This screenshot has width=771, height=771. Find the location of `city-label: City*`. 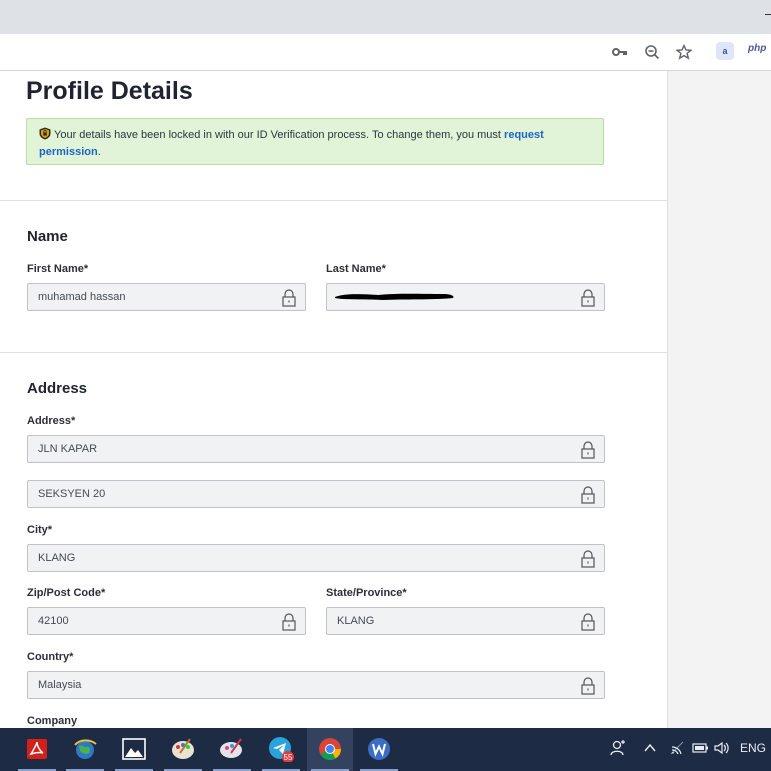

city-label: City* is located at coordinates (40, 530).